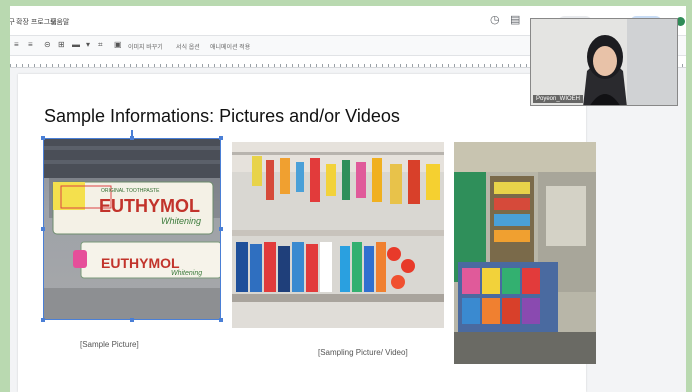 The height and width of the screenshot is (392, 692). I want to click on menu-item-help: 도움말, so click(59, 22).